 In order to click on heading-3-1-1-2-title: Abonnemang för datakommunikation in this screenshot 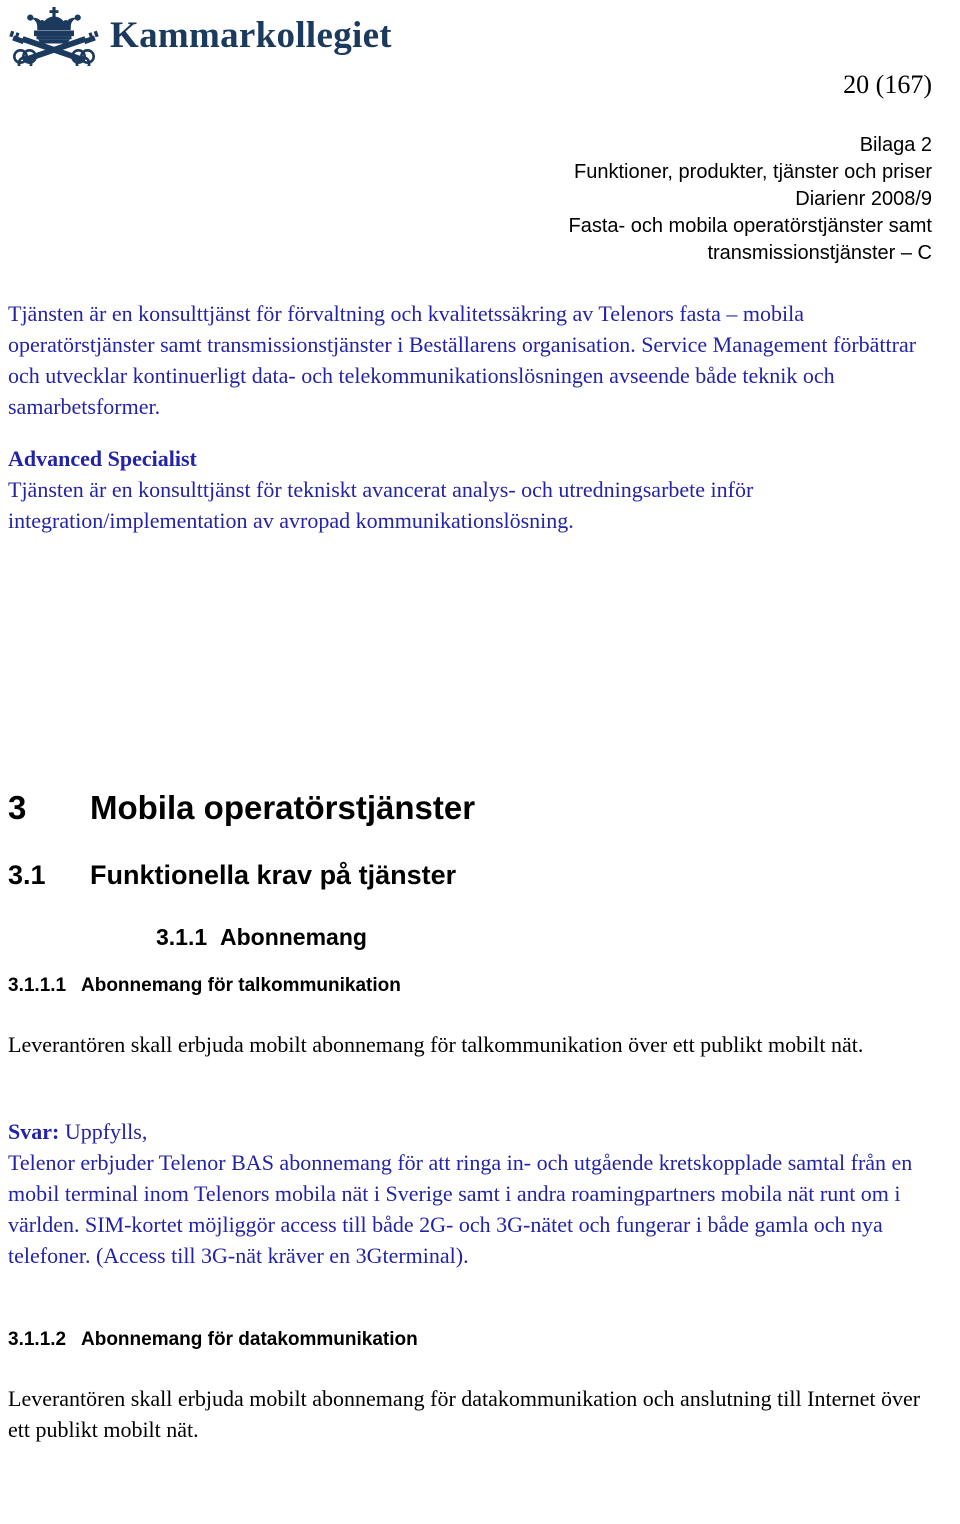, I will do `click(249, 1339)`.